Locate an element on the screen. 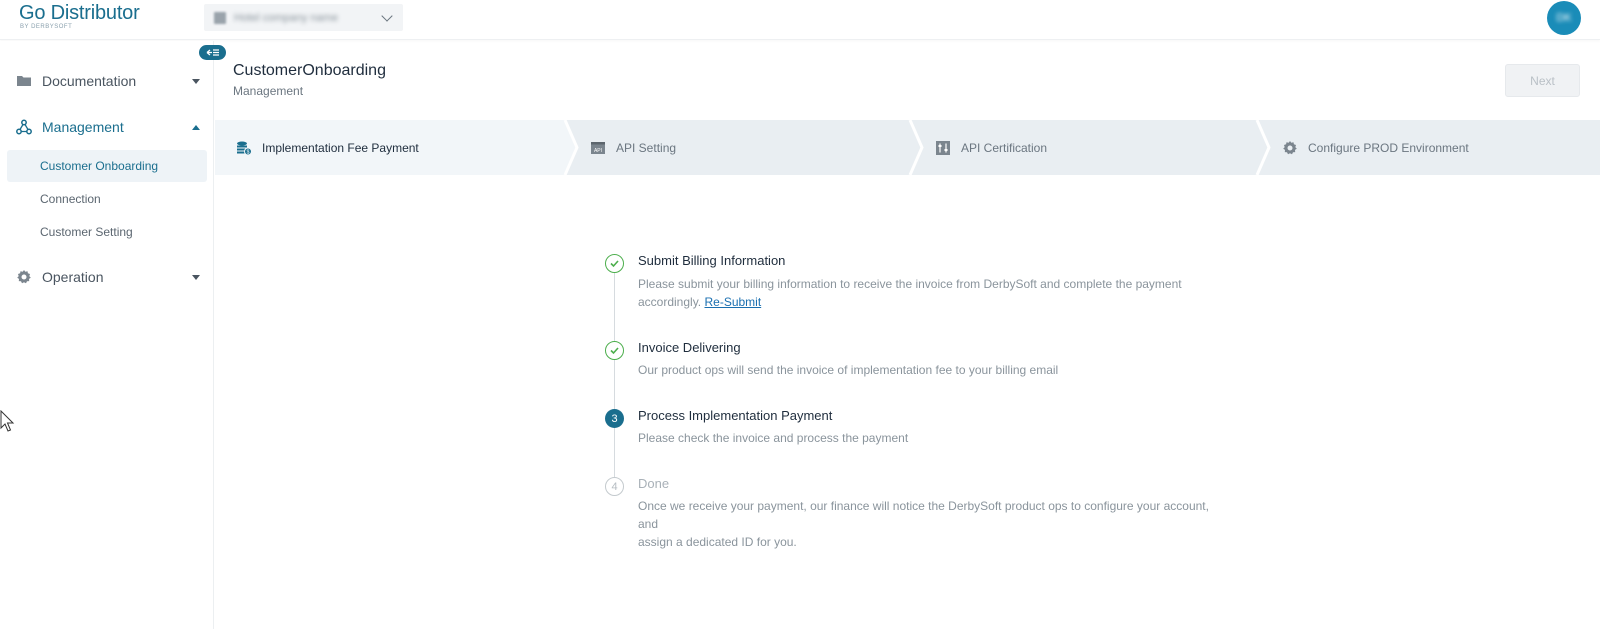  step-number-badge: 4 is located at coordinates (614, 486).